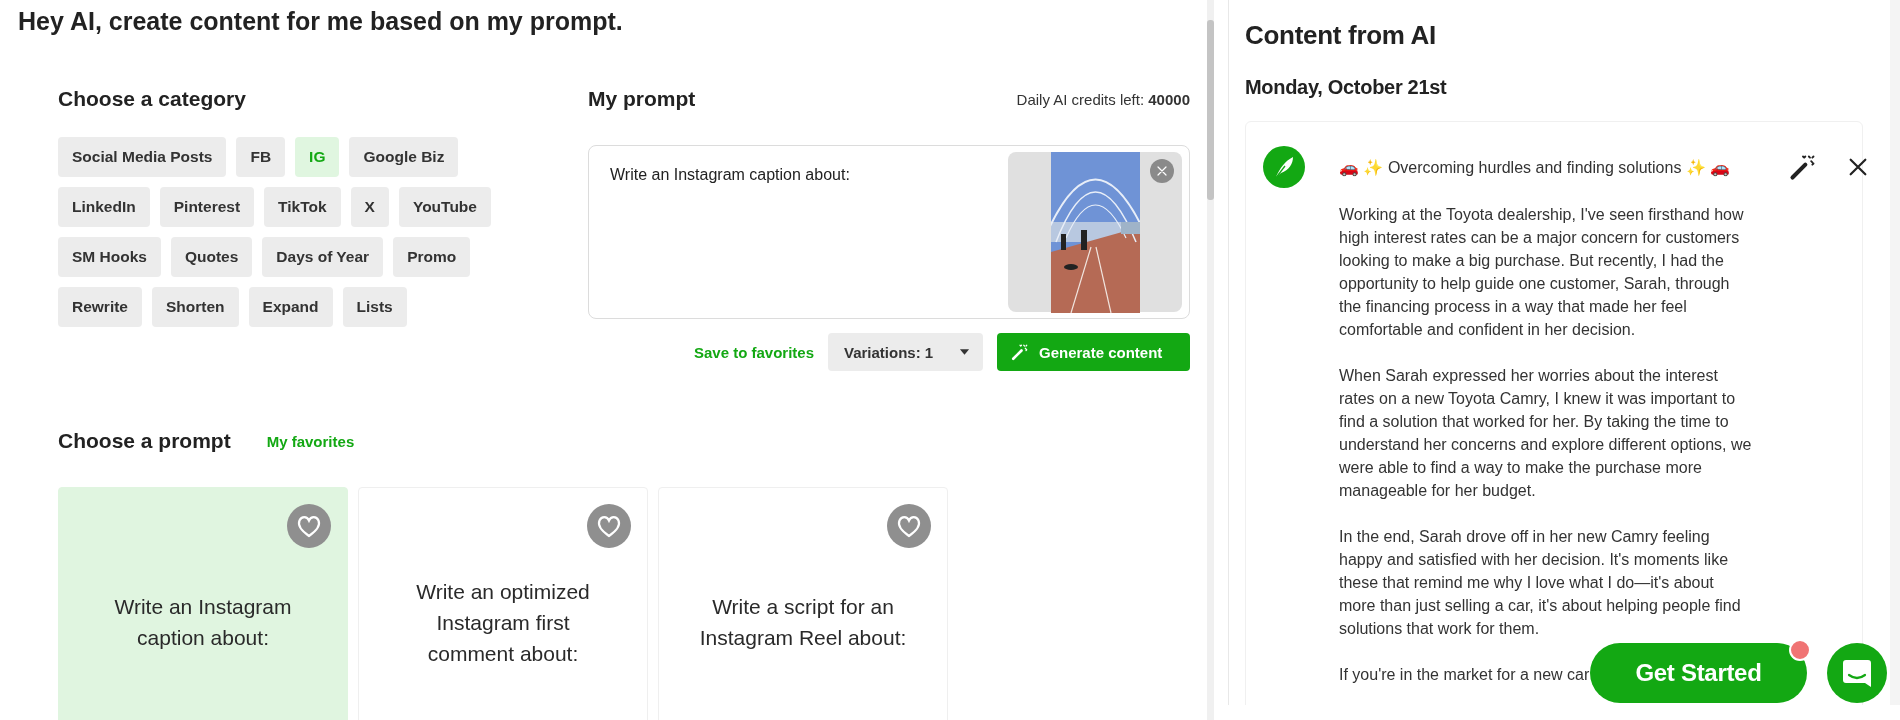 This screenshot has height=720, width=1900. I want to click on category-chip: Quotes, so click(211, 257).